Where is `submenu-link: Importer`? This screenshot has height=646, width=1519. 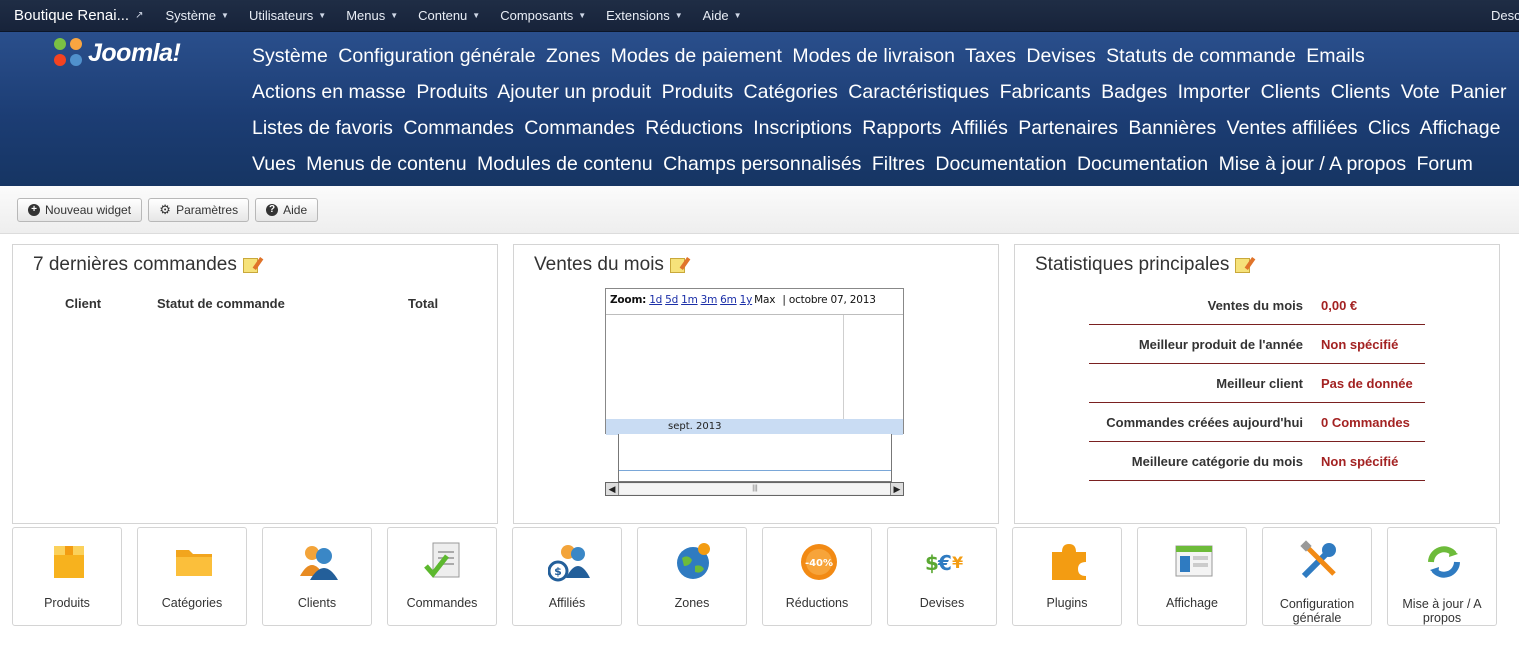
submenu-link: Importer is located at coordinates (1214, 92).